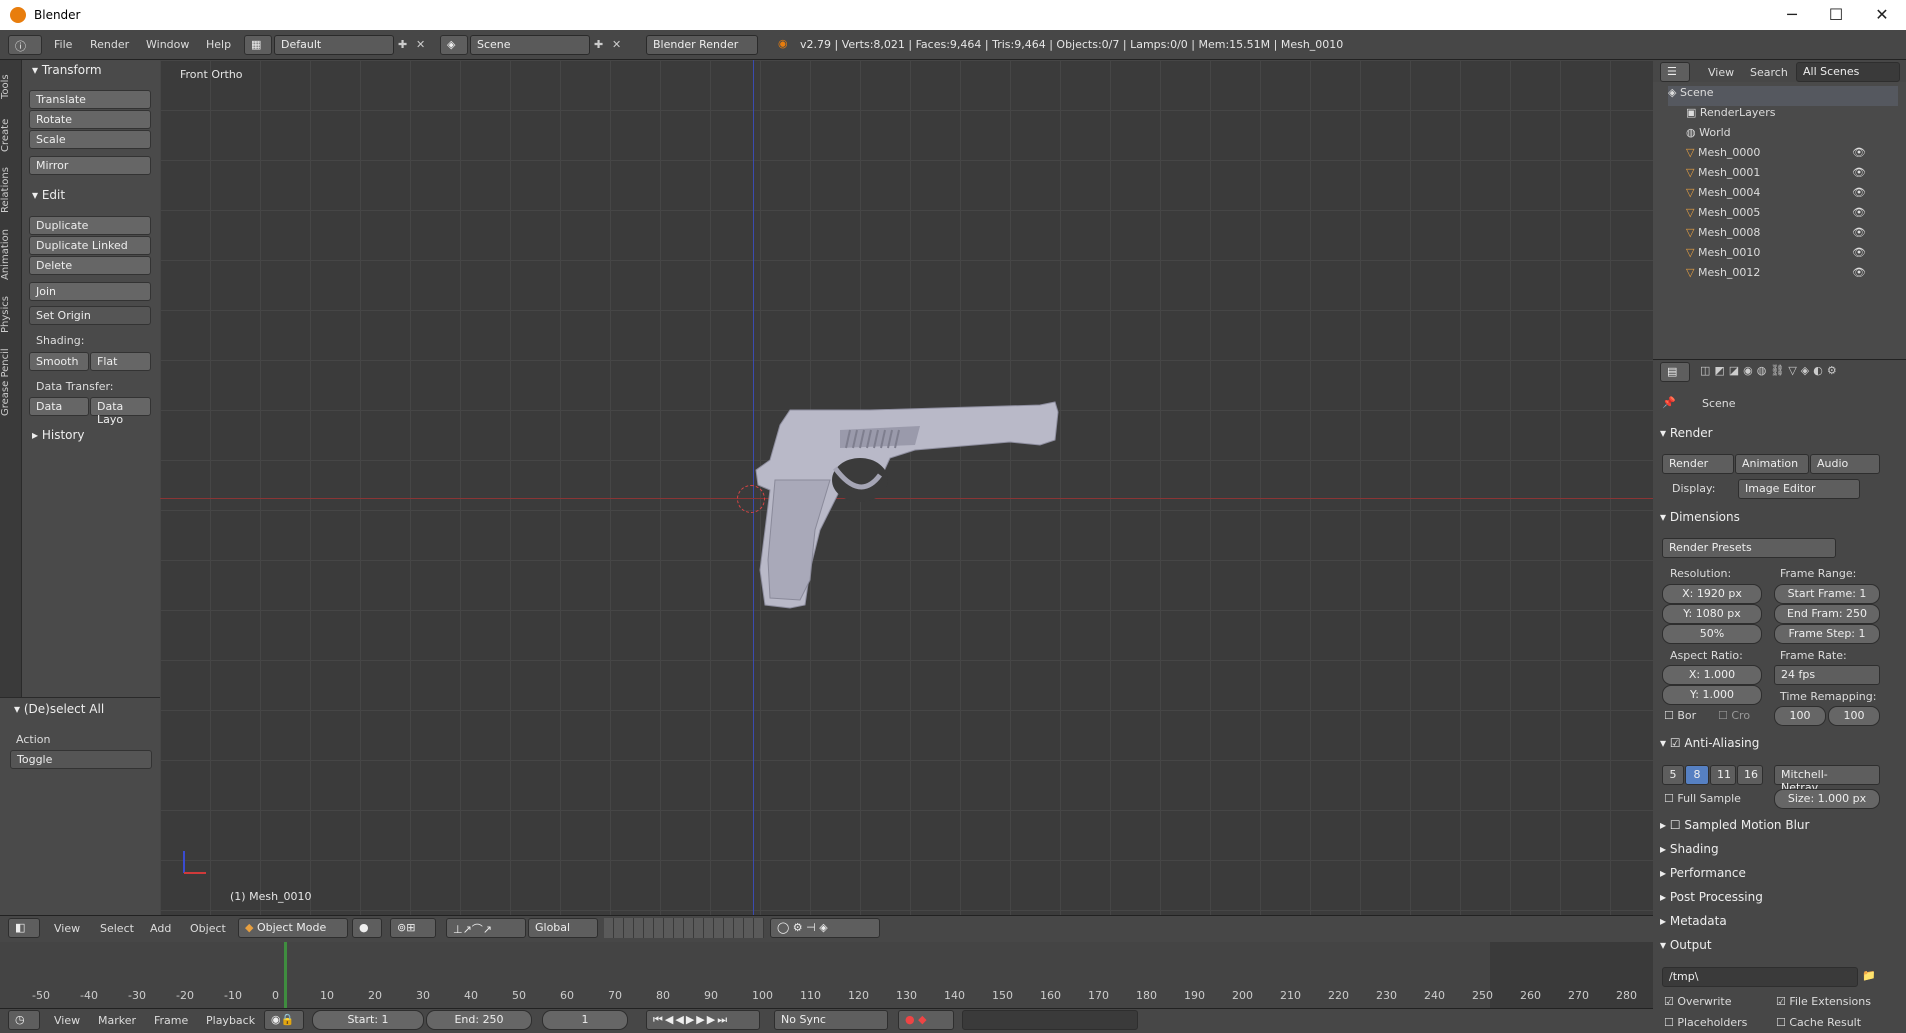 This screenshot has width=1906, height=1033. I want to click on playback-controls: ⏮◀◀▶▶▶⏭, so click(703, 1020).